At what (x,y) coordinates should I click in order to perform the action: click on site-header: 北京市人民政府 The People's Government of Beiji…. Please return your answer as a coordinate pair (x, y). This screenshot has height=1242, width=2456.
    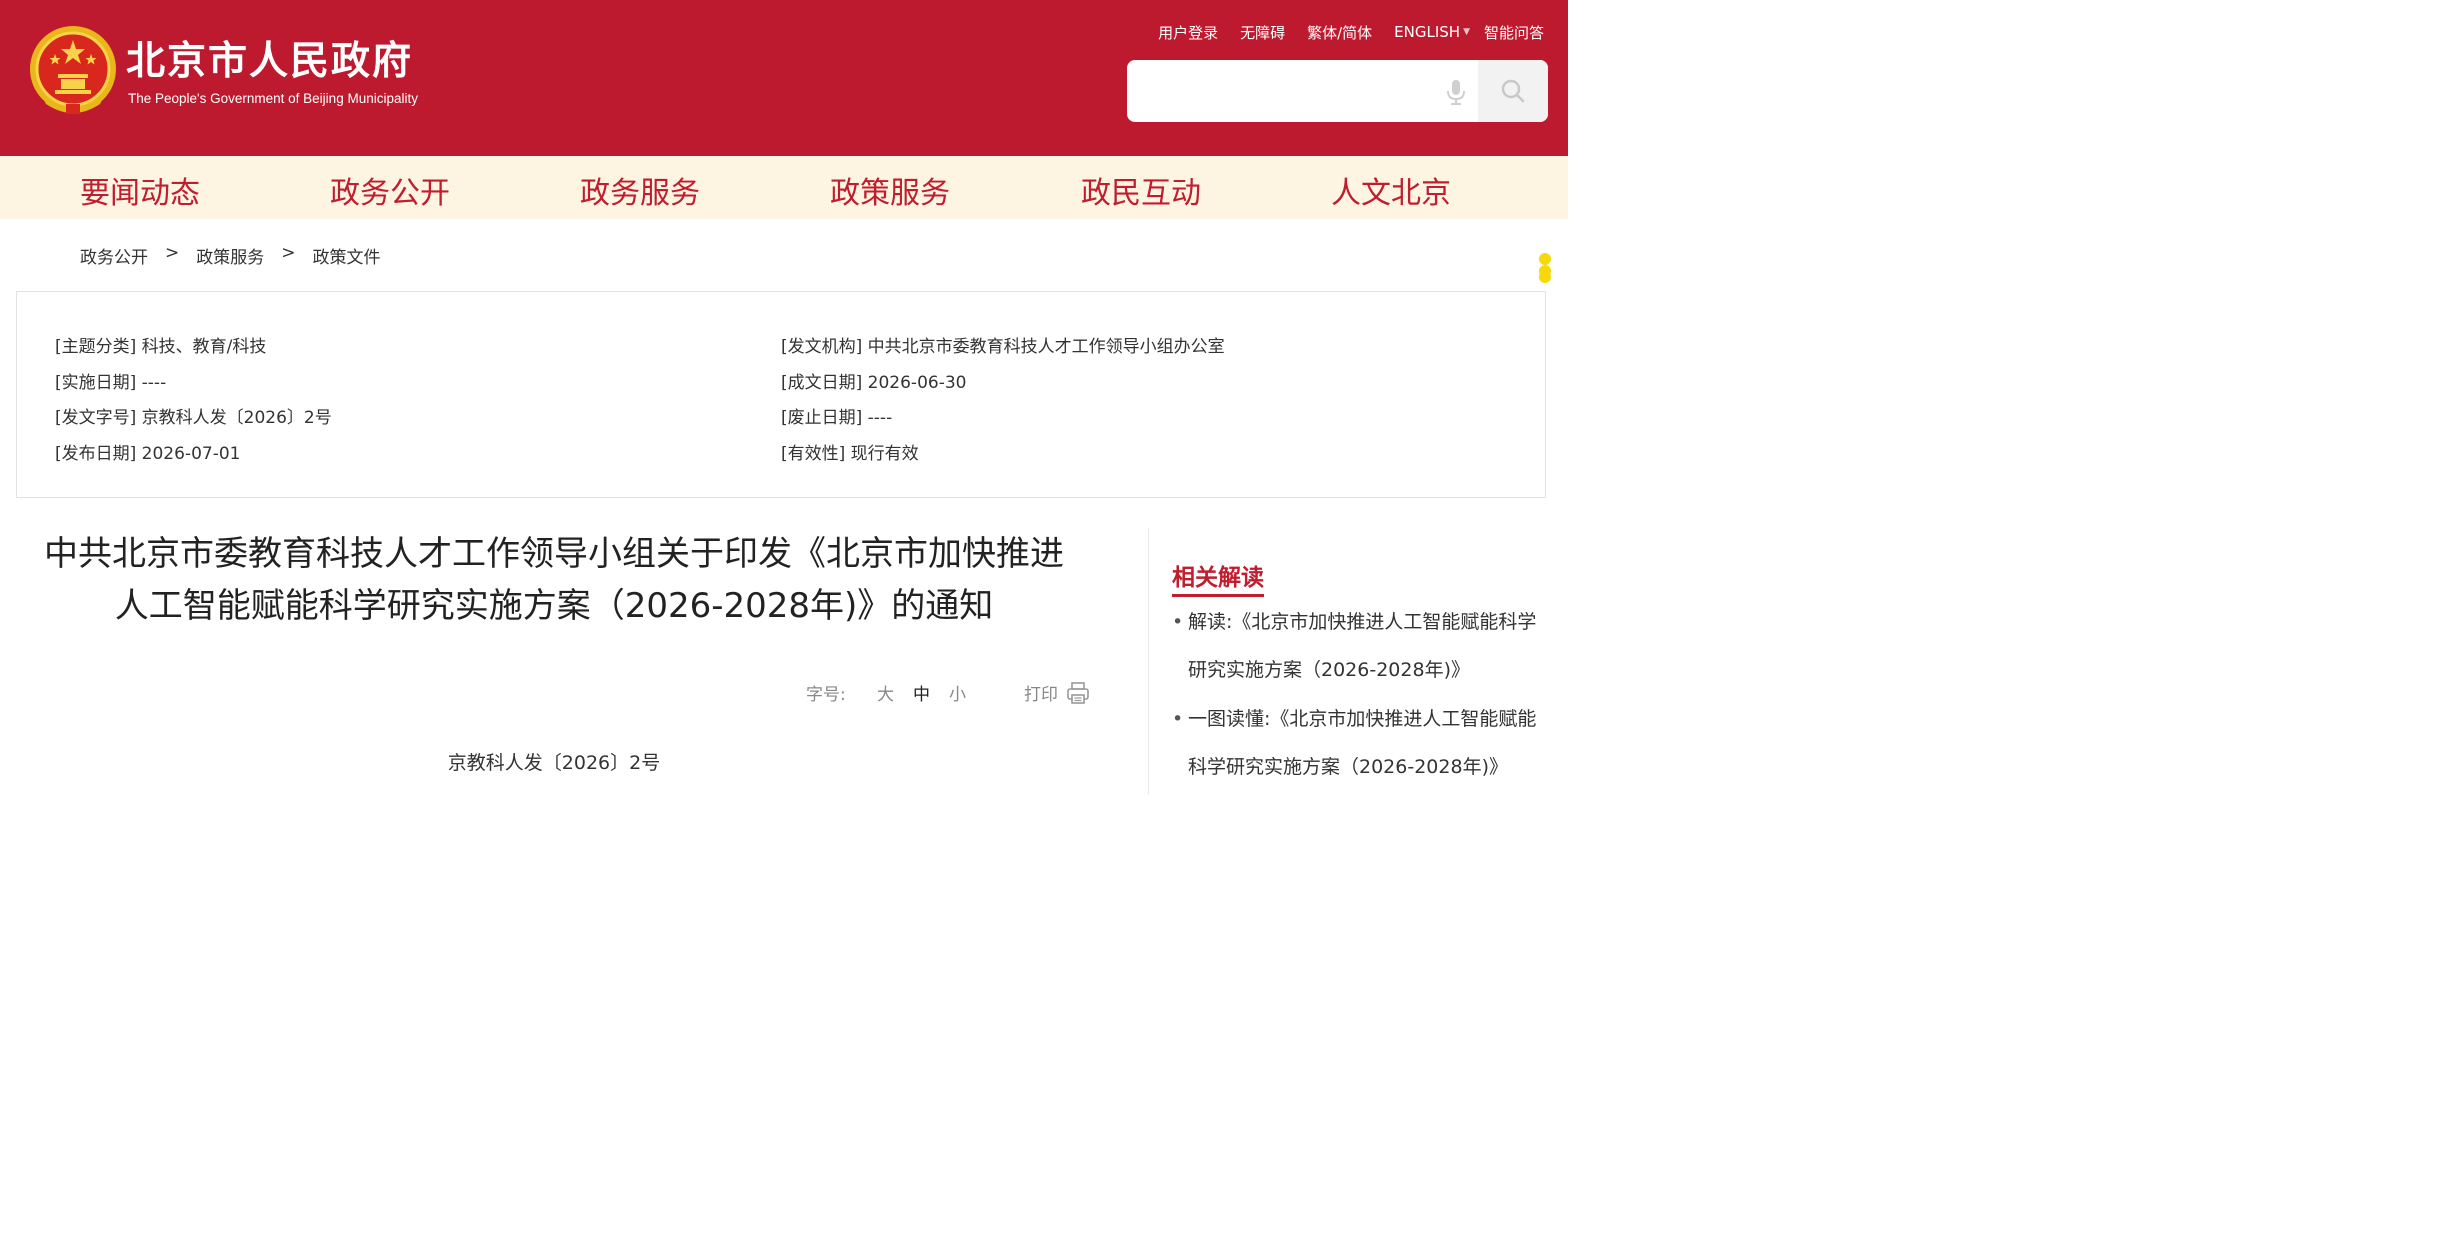
    Looking at the image, I should click on (784, 78).